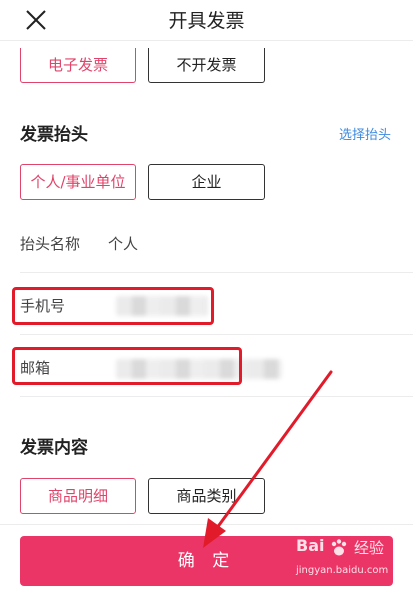 The width and height of the screenshot is (413, 594). What do you see at coordinates (50, 244) in the screenshot?
I see `header-name-label: 抬头名称` at bounding box center [50, 244].